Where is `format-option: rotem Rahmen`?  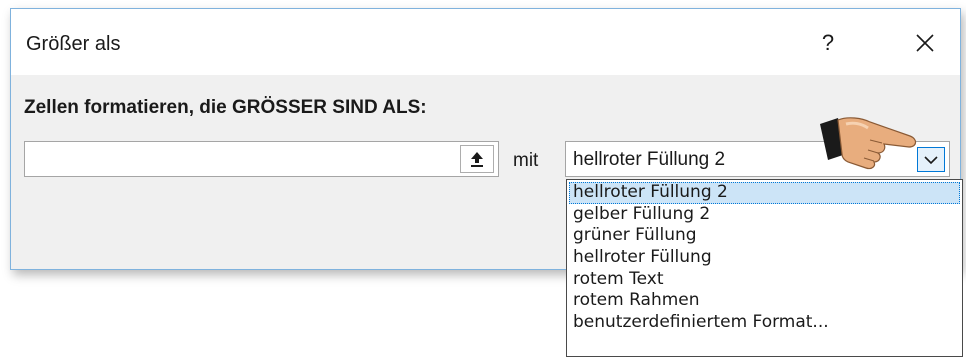
format-option: rotem Rahmen is located at coordinates (764, 301).